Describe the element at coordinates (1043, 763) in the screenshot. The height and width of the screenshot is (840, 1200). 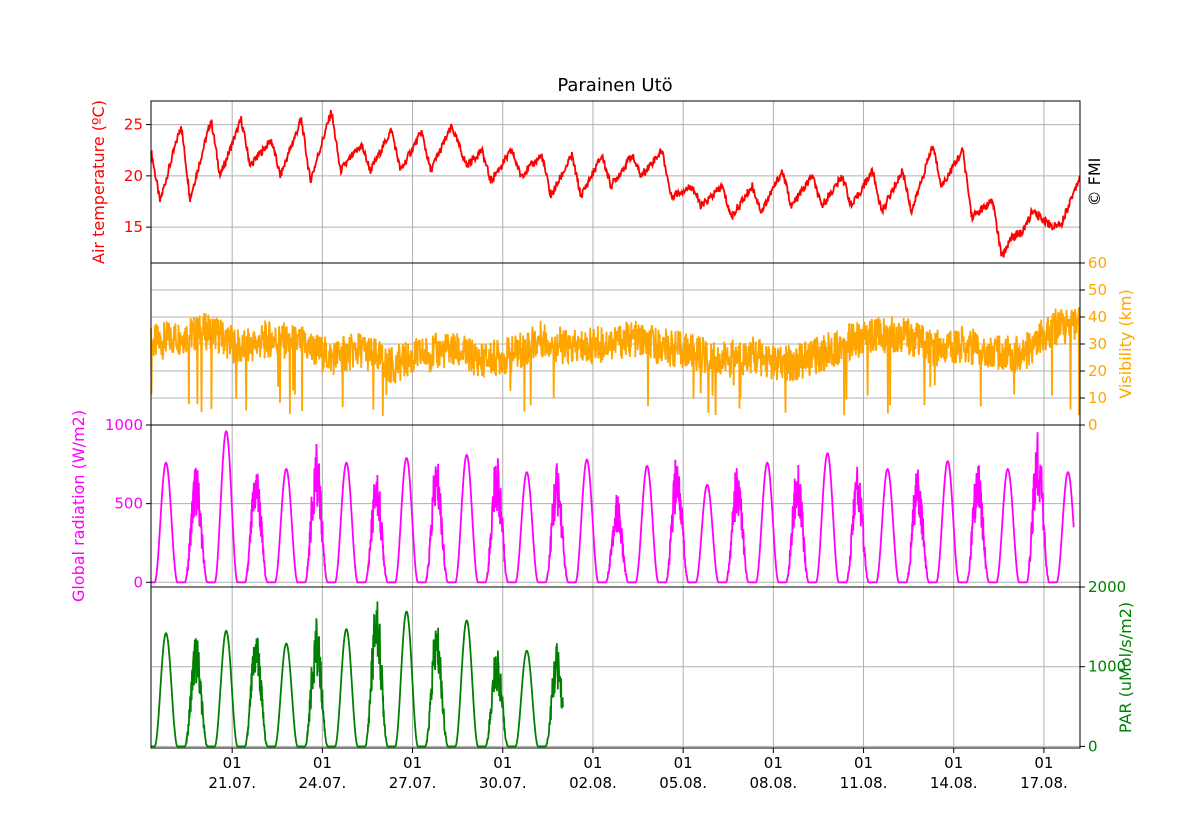
I see `x-tick-label-top-9: 01` at that location.